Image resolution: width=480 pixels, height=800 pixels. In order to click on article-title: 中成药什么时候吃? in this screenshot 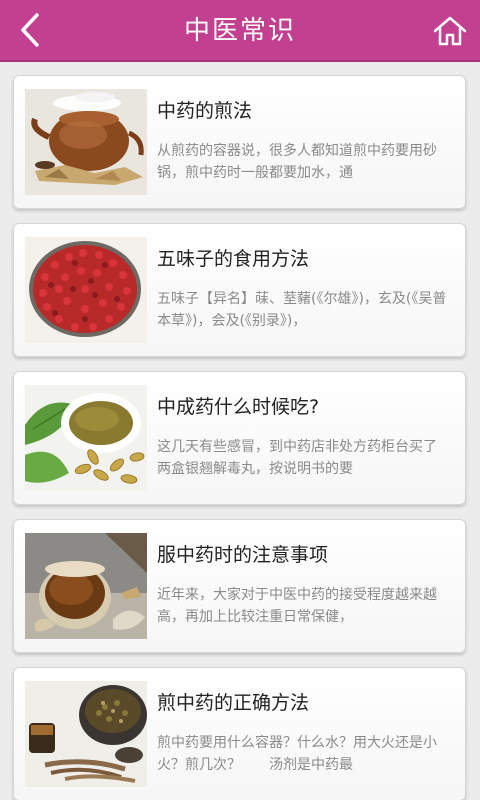, I will do `click(238, 407)`.